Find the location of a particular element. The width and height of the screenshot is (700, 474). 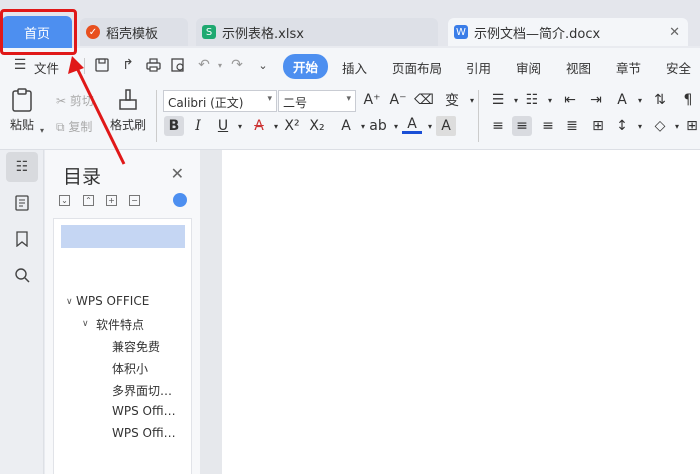

tab-template-label: 稻壳模板 is located at coordinates (132, 34).